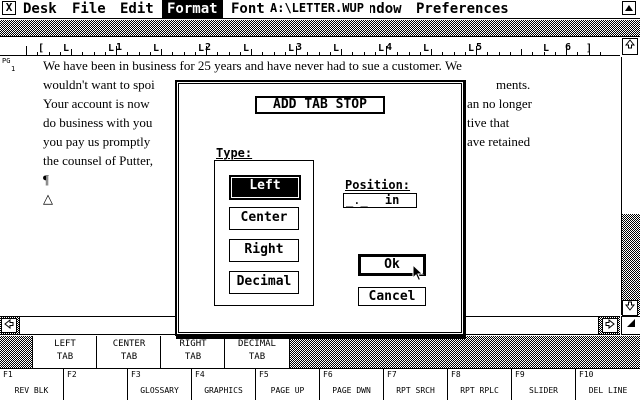 Image resolution: width=640 pixels, height=400 pixels. I want to click on document-line: the counsel of Putter,, so click(98, 161).